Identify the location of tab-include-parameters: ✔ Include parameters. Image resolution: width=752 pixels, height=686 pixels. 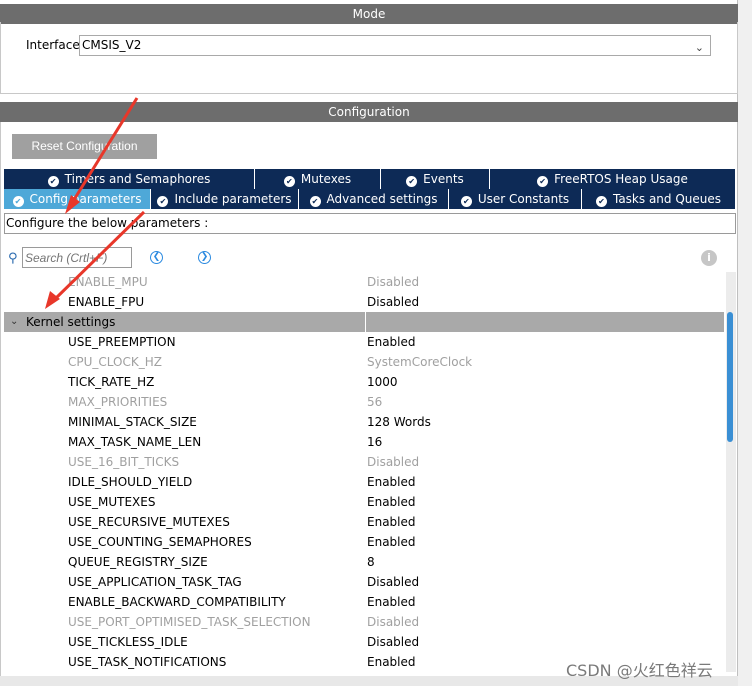
(225, 199).